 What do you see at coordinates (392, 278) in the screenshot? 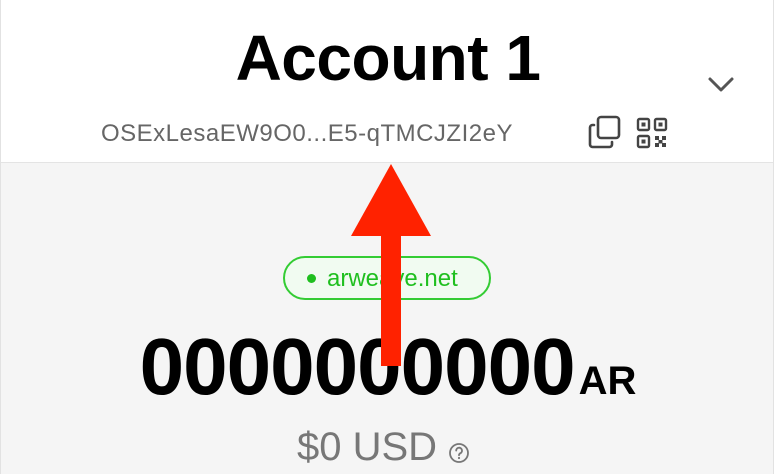
I see `gateway-label: arweave.net` at bounding box center [392, 278].